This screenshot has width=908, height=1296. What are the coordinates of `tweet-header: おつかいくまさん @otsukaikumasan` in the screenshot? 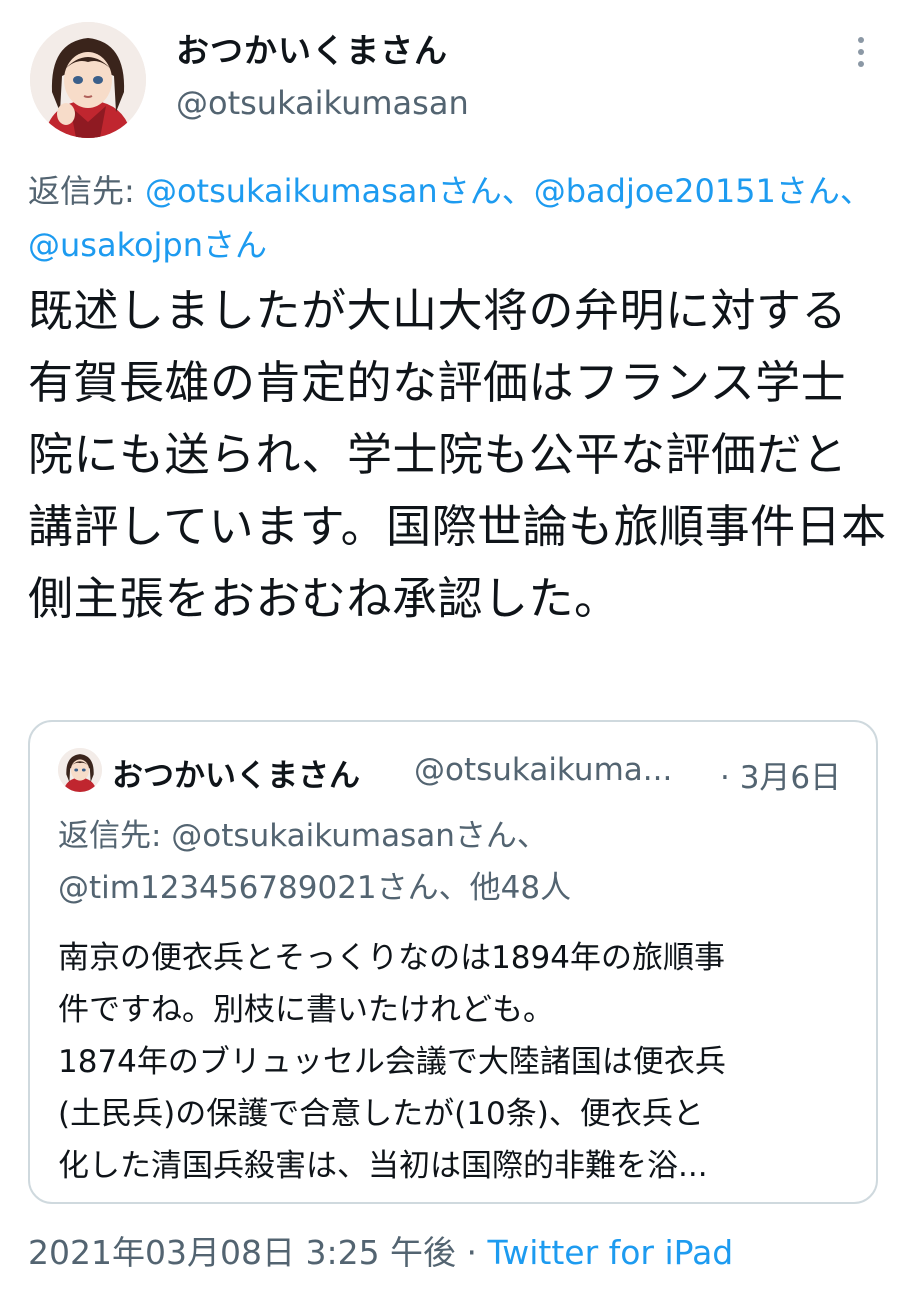 It's located at (454, 75).